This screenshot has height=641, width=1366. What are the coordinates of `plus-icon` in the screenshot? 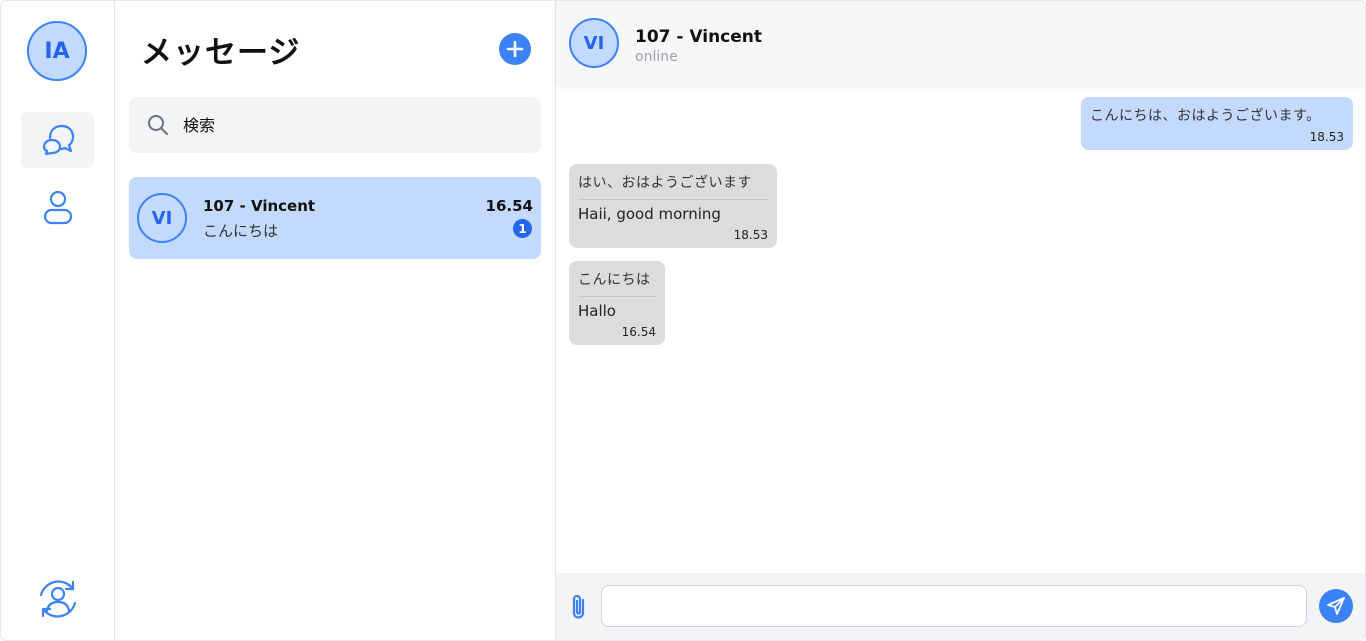 It's located at (515, 49).